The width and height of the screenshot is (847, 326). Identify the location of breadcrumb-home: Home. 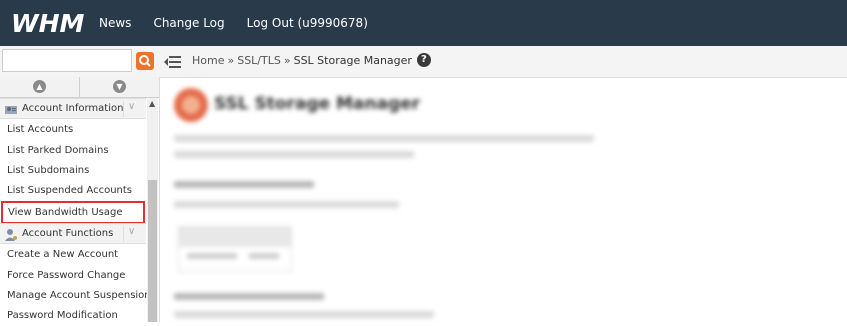
(208, 60).